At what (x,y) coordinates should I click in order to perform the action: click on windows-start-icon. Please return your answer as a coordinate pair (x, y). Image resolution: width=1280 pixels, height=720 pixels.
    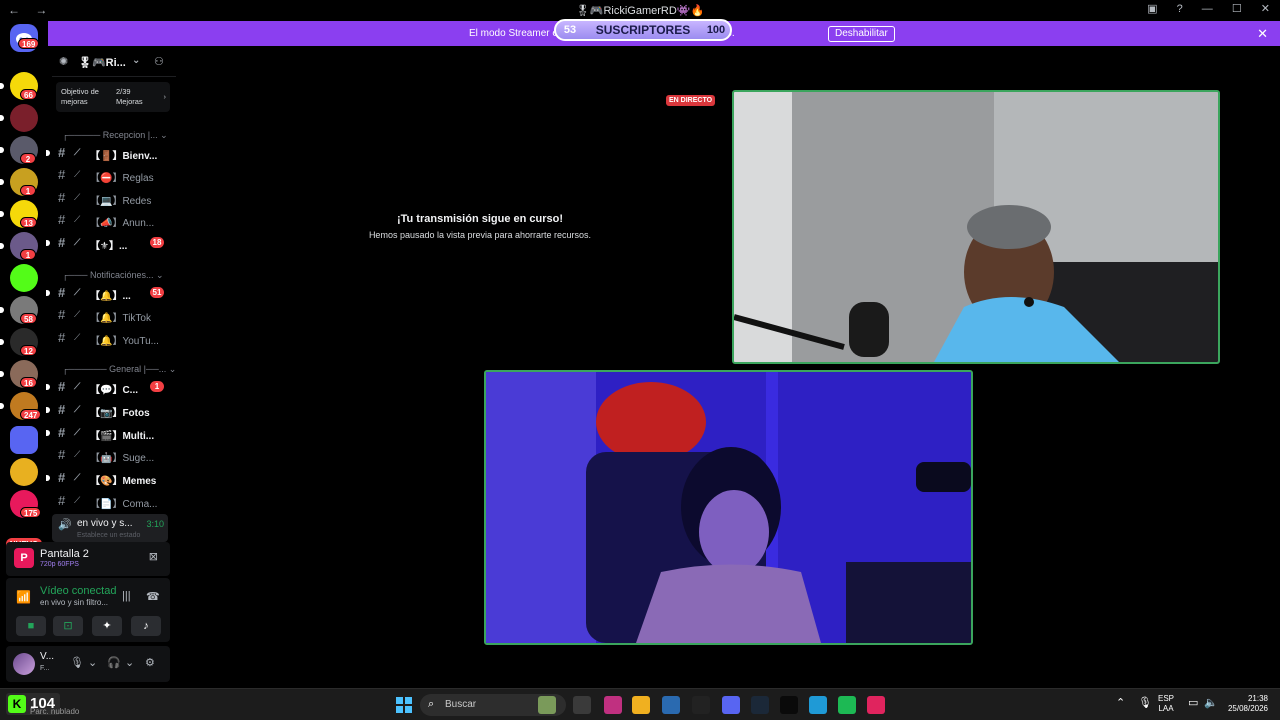
    Looking at the image, I should click on (404, 705).